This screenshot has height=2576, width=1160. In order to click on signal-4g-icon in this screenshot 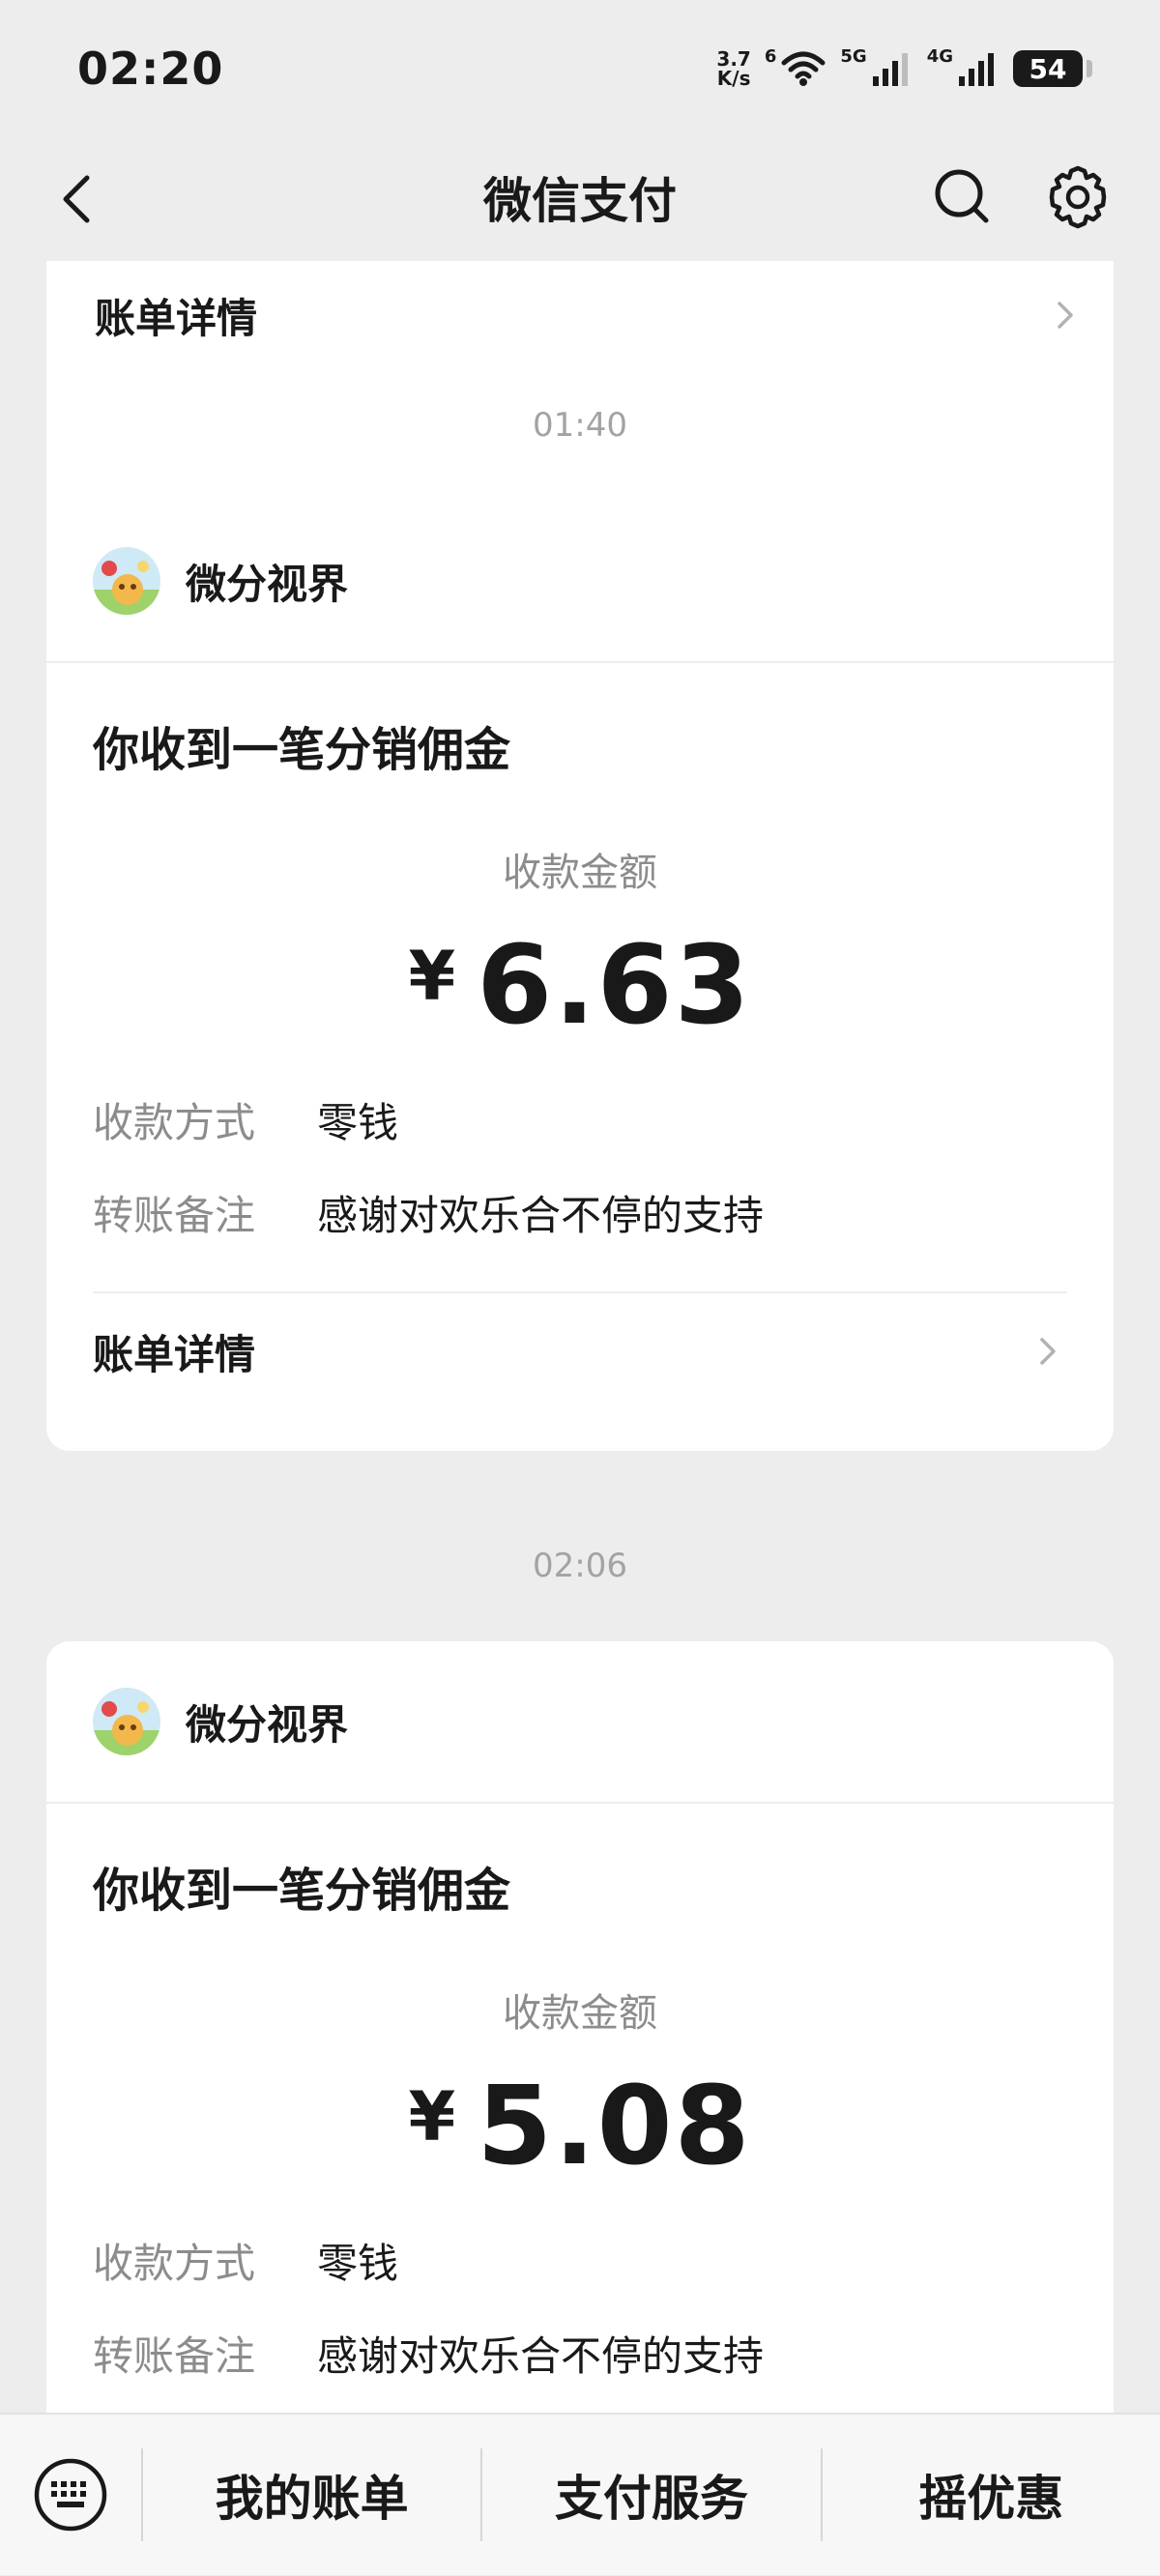, I will do `click(976, 69)`.